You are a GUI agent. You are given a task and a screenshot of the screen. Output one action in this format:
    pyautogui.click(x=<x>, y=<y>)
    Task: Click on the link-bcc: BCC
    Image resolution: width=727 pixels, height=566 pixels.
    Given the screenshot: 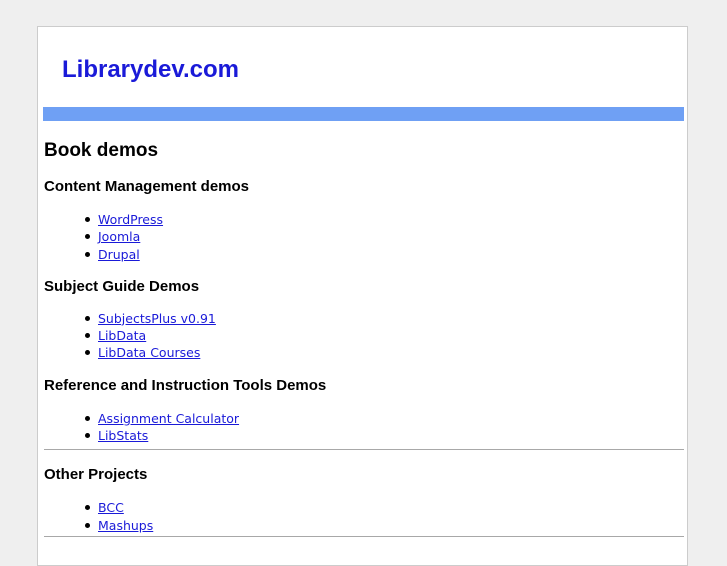 What is the action you would take?
    pyautogui.click(x=111, y=507)
    